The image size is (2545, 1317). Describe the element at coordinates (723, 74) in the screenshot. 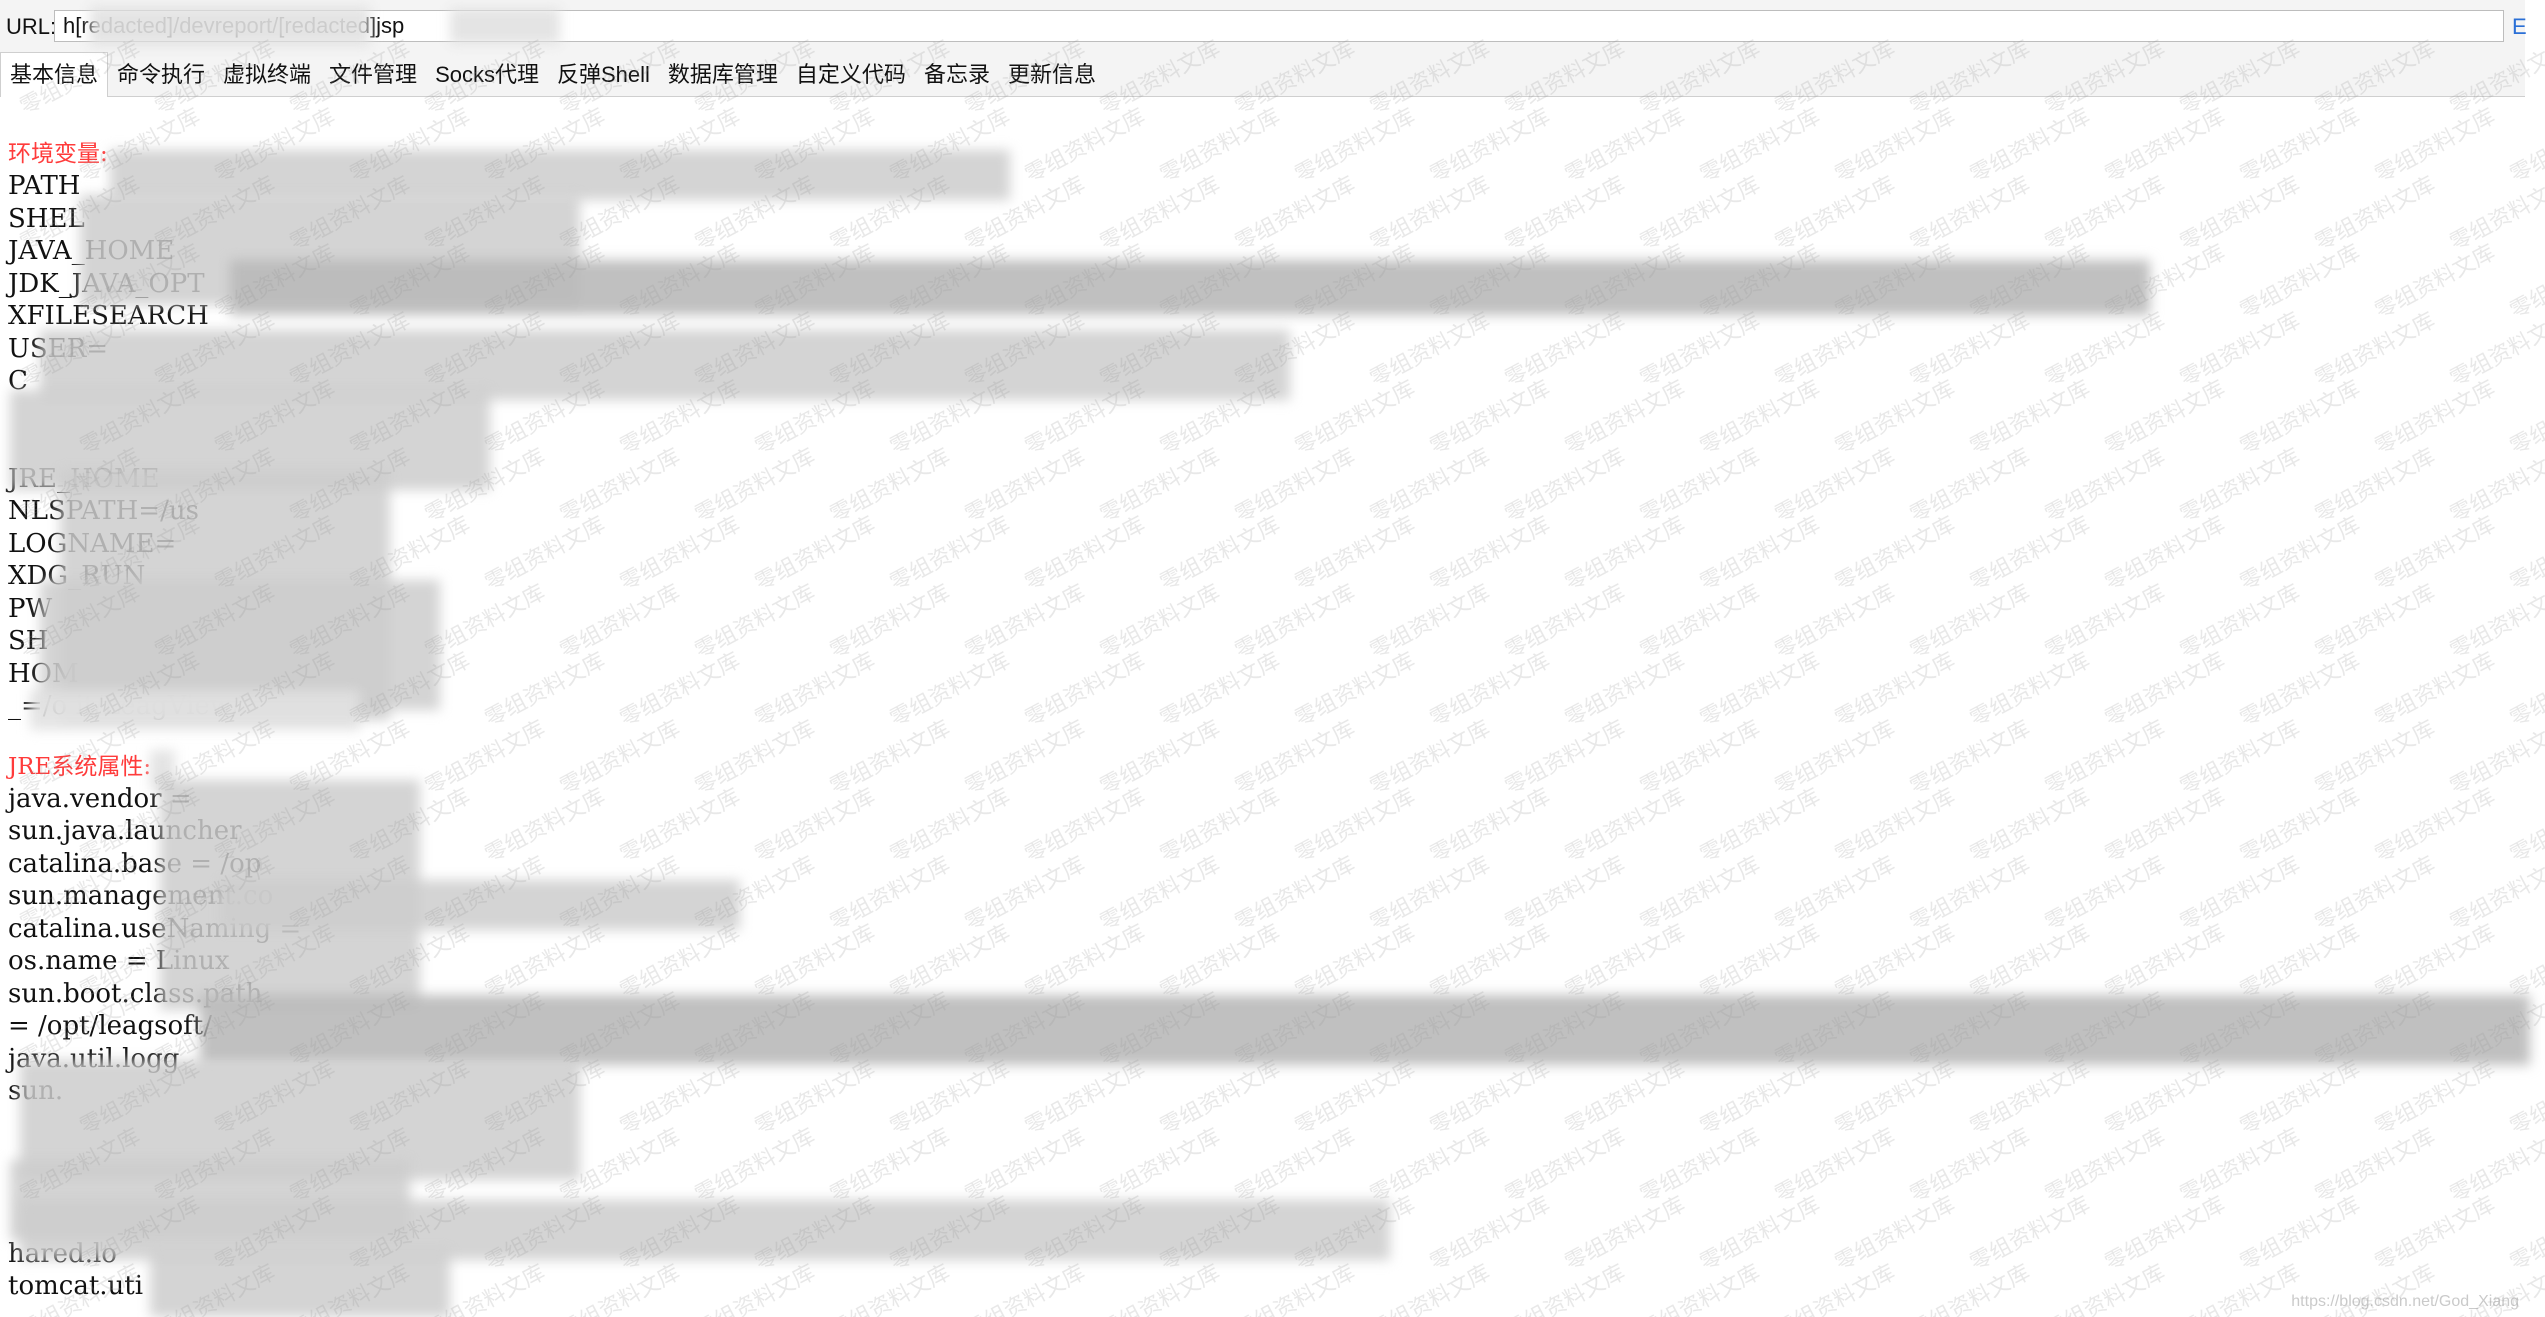

I see `tab-database-manager: 数据库管理` at that location.